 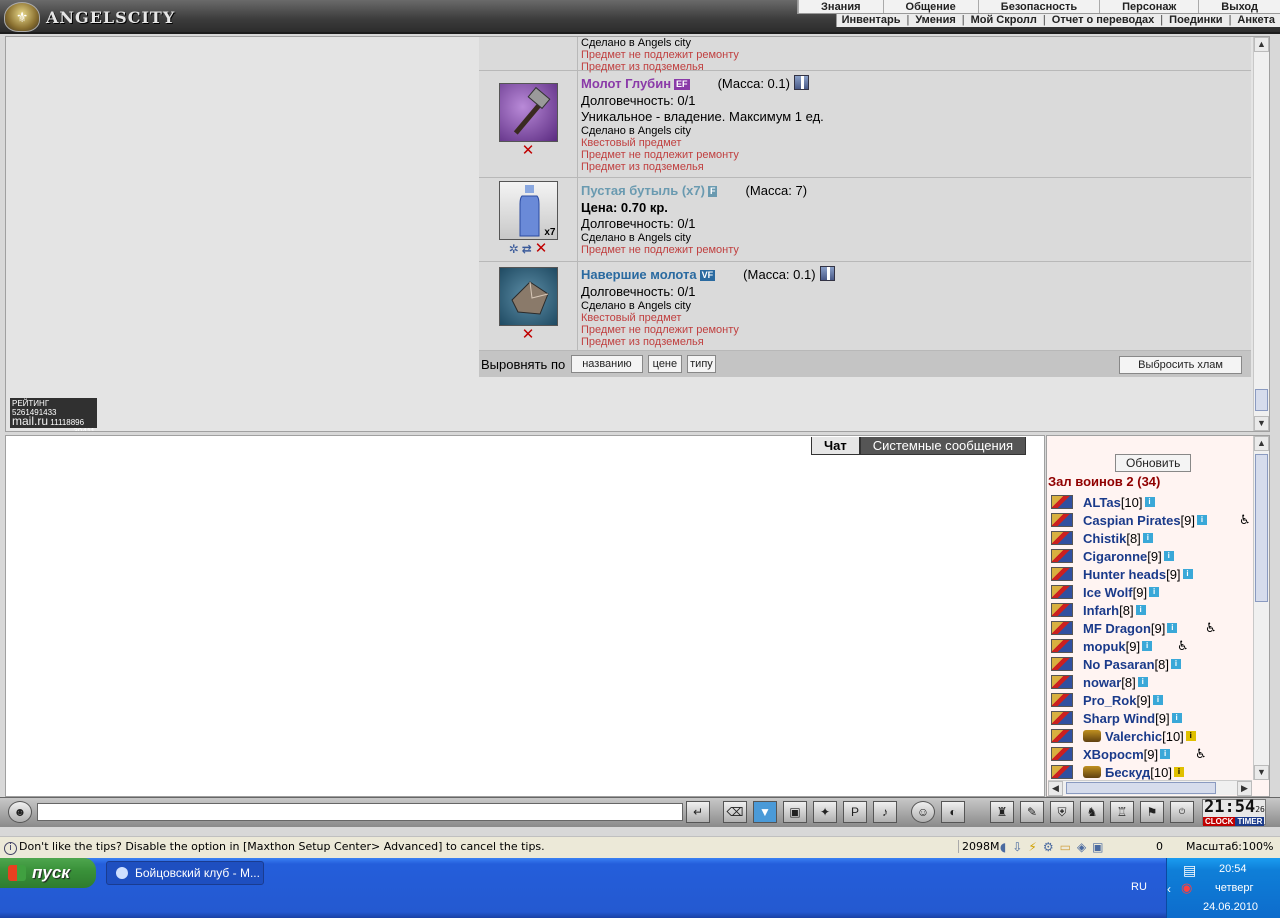 What do you see at coordinates (1065, 847) in the screenshot?
I see `folder-icon: ▭` at bounding box center [1065, 847].